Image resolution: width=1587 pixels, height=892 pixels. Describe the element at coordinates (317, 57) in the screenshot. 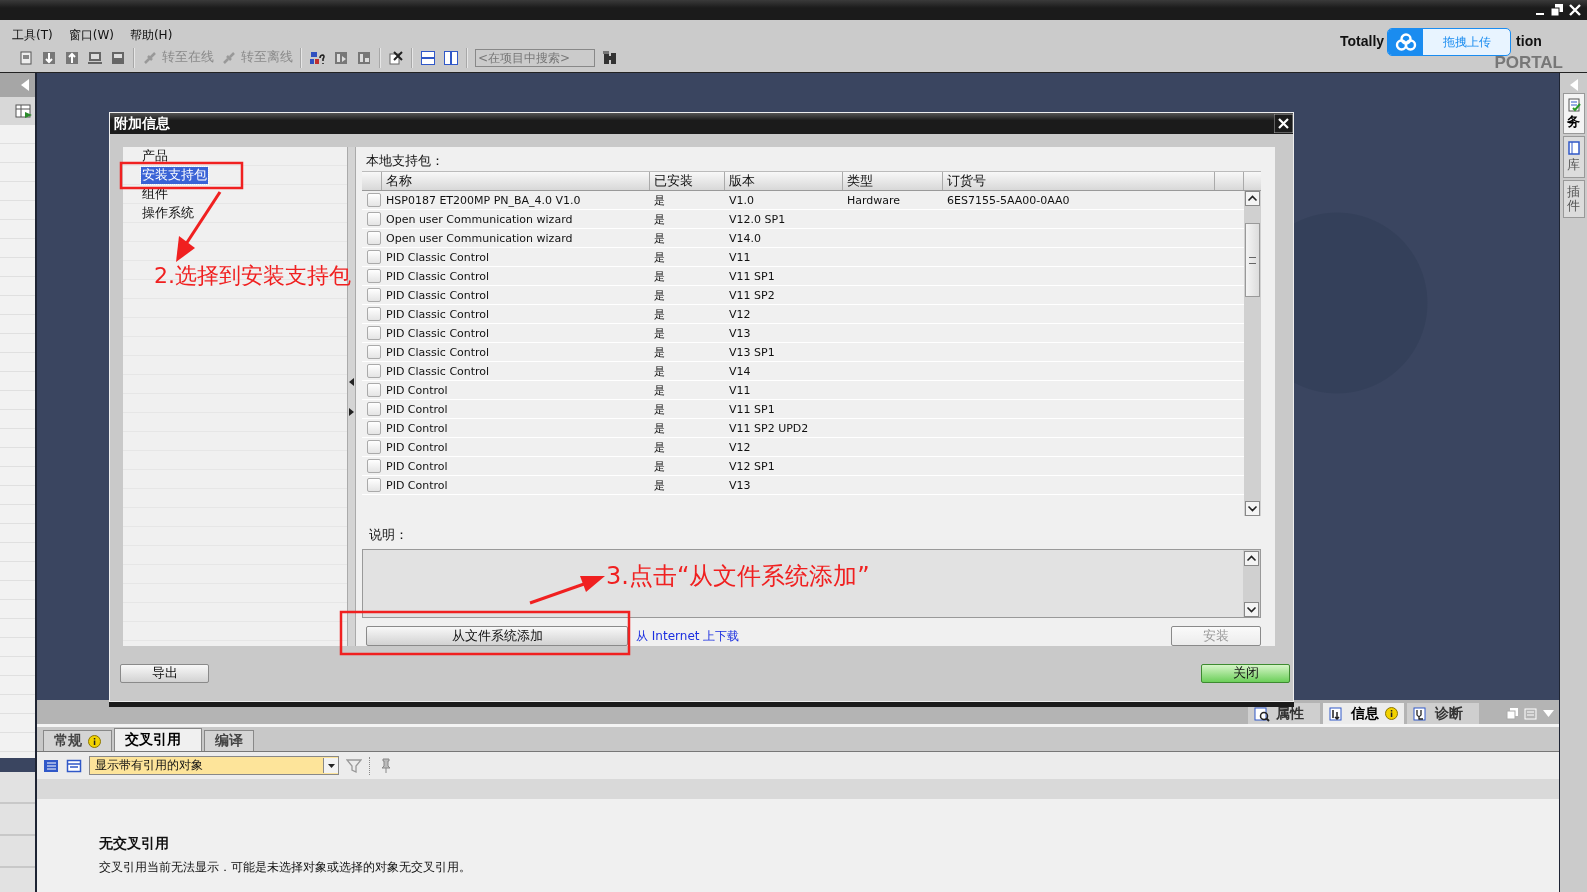

I see `accessible-devices-icon` at that location.